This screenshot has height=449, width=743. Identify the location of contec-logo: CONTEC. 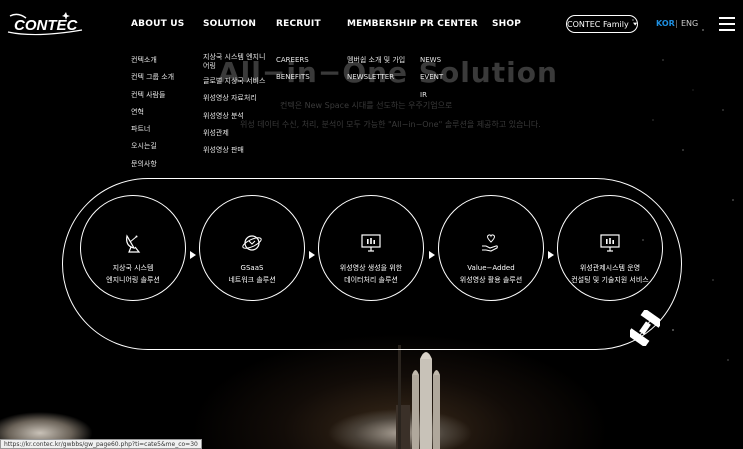
(46, 24).